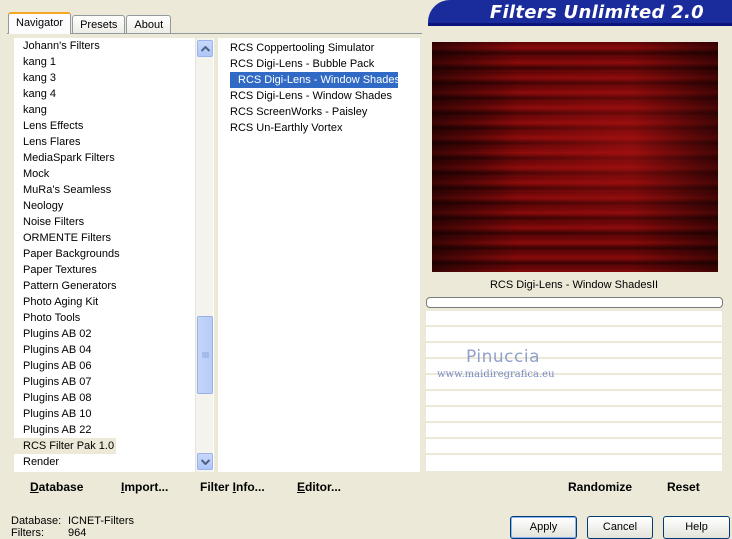 This screenshot has width=732, height=539. What do you see at coordinates (114, 190) in the screenshot?
I see `category-item: MuRa's Seamless` at bounding box center [114, 190].